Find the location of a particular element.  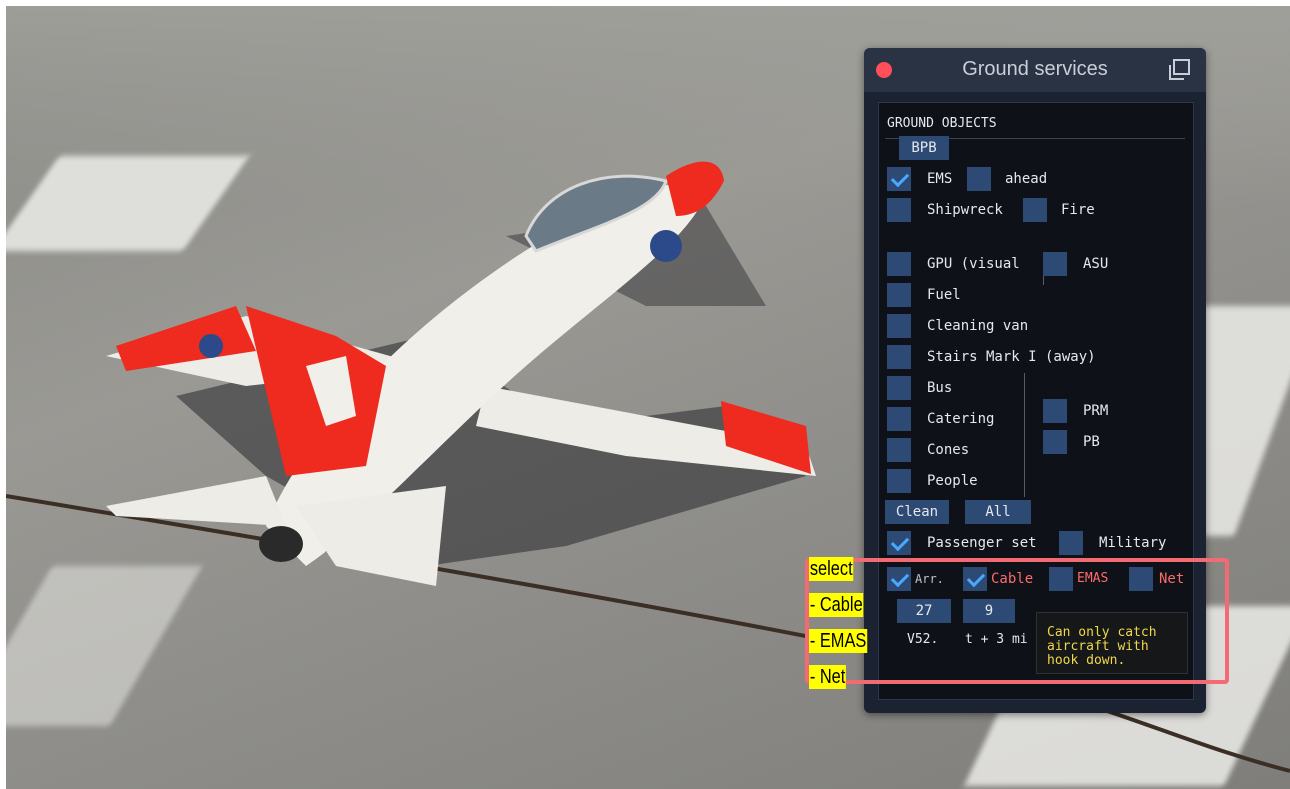

popout-icon is located at coordinates (1179, 70).